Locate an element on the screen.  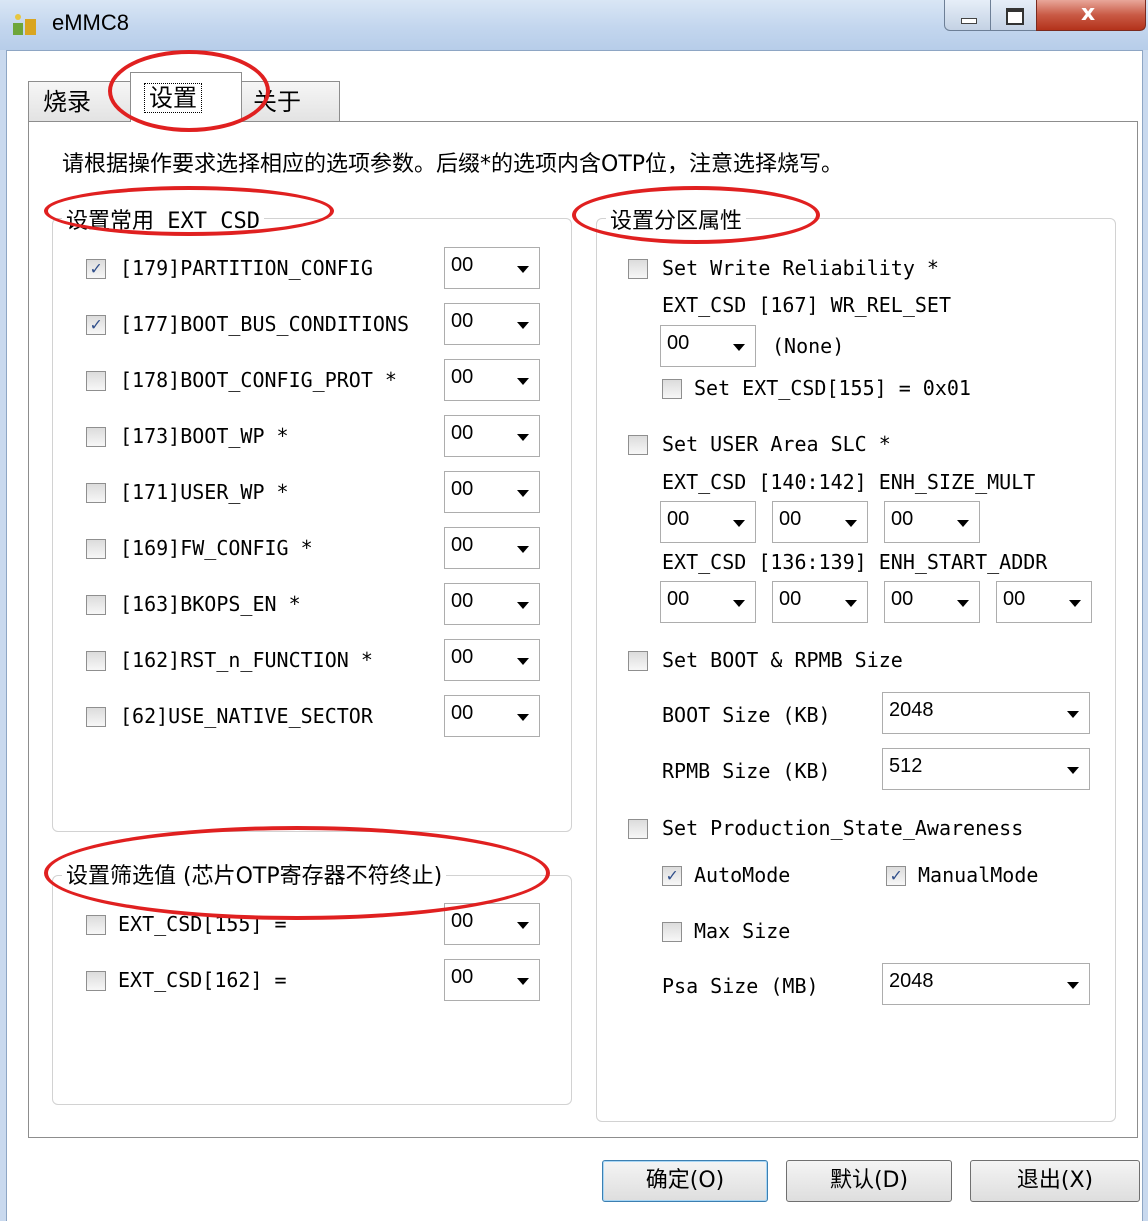
close-button: x is located at coordinates (1091, 15).